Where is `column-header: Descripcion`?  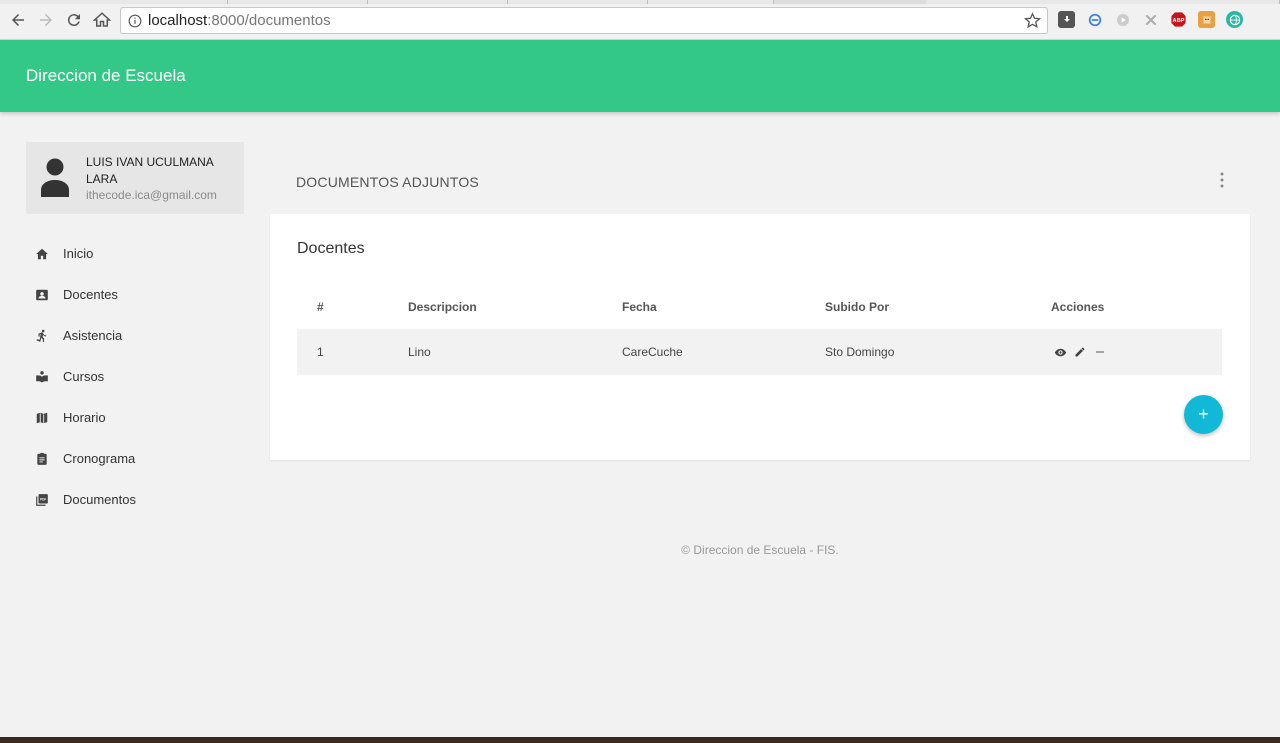
column-header: Descripcion is located at coordinates (442, 307).